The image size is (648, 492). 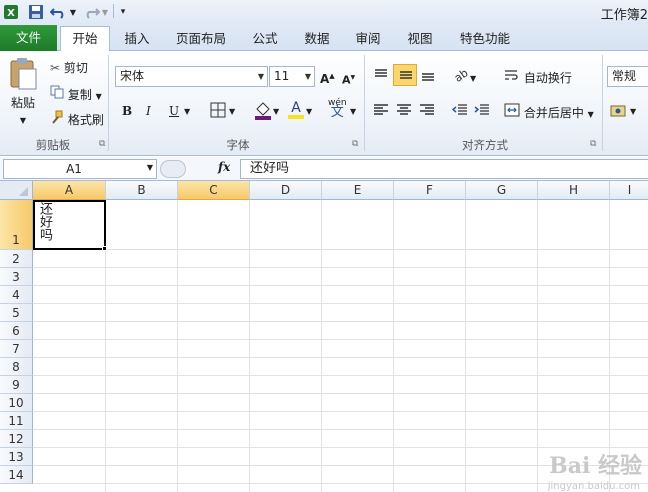 I want to click on tab-formulas: 公式, so click(x=265, y=39).